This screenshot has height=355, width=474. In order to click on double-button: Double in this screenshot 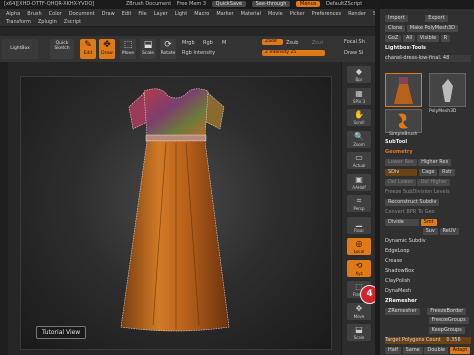, I will do `click(436, 350)`.